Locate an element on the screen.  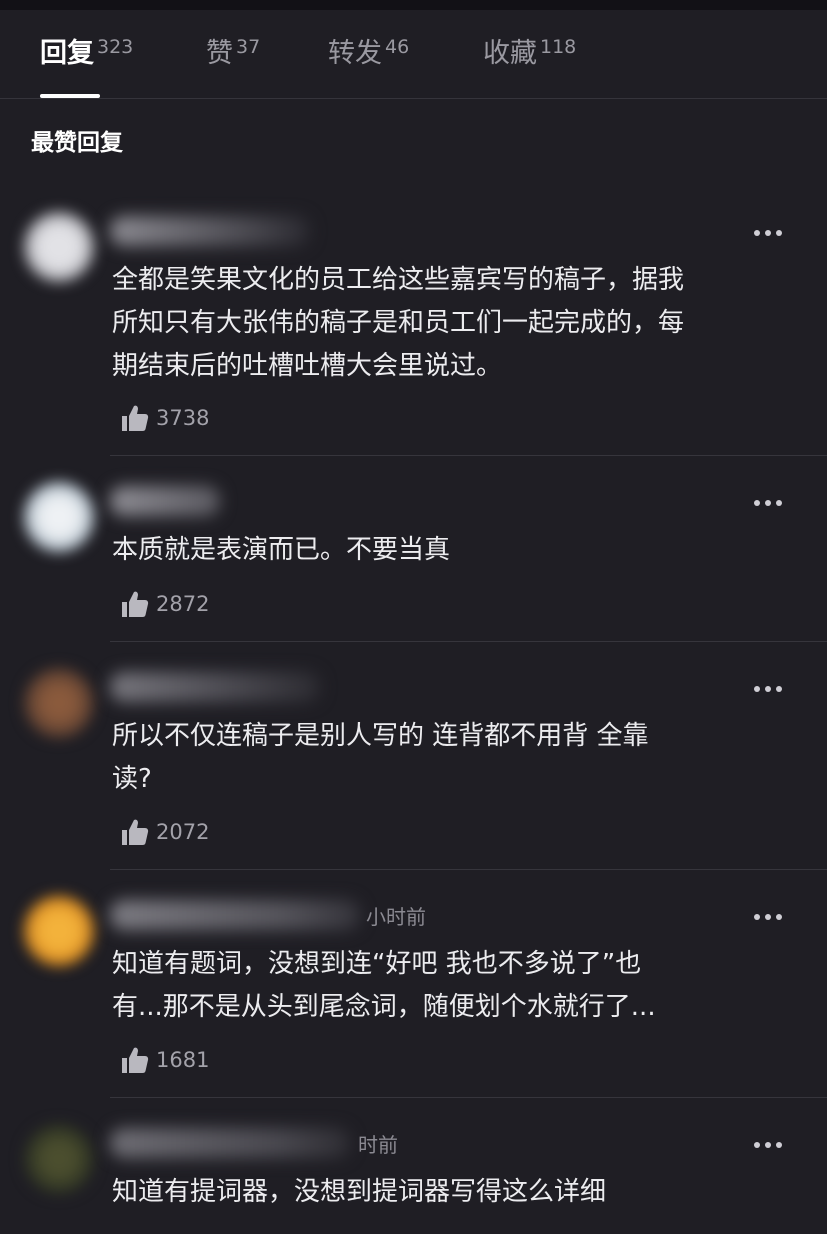
comment-text-line: 所知只有大张伟的稿子是和员工们一起完成的，每 is located at coordinates (398, 323).